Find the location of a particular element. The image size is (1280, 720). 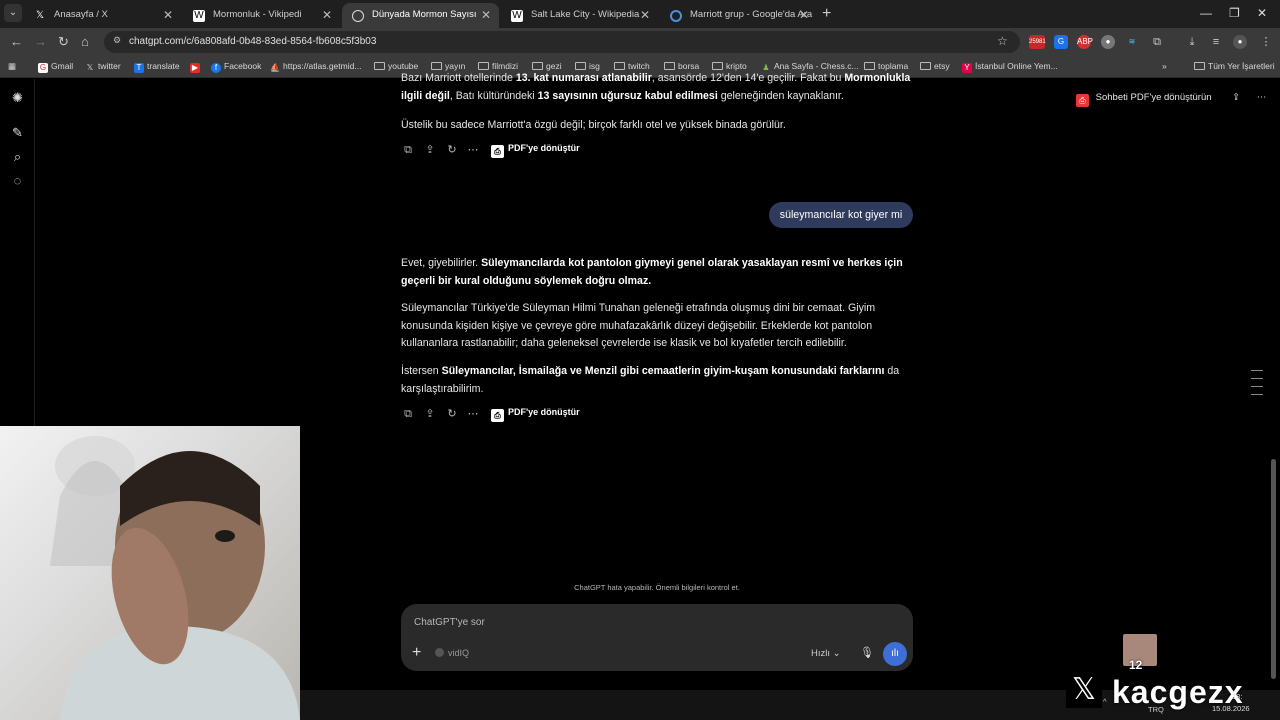

translate-icon: T is located at coordinates (139, 68).